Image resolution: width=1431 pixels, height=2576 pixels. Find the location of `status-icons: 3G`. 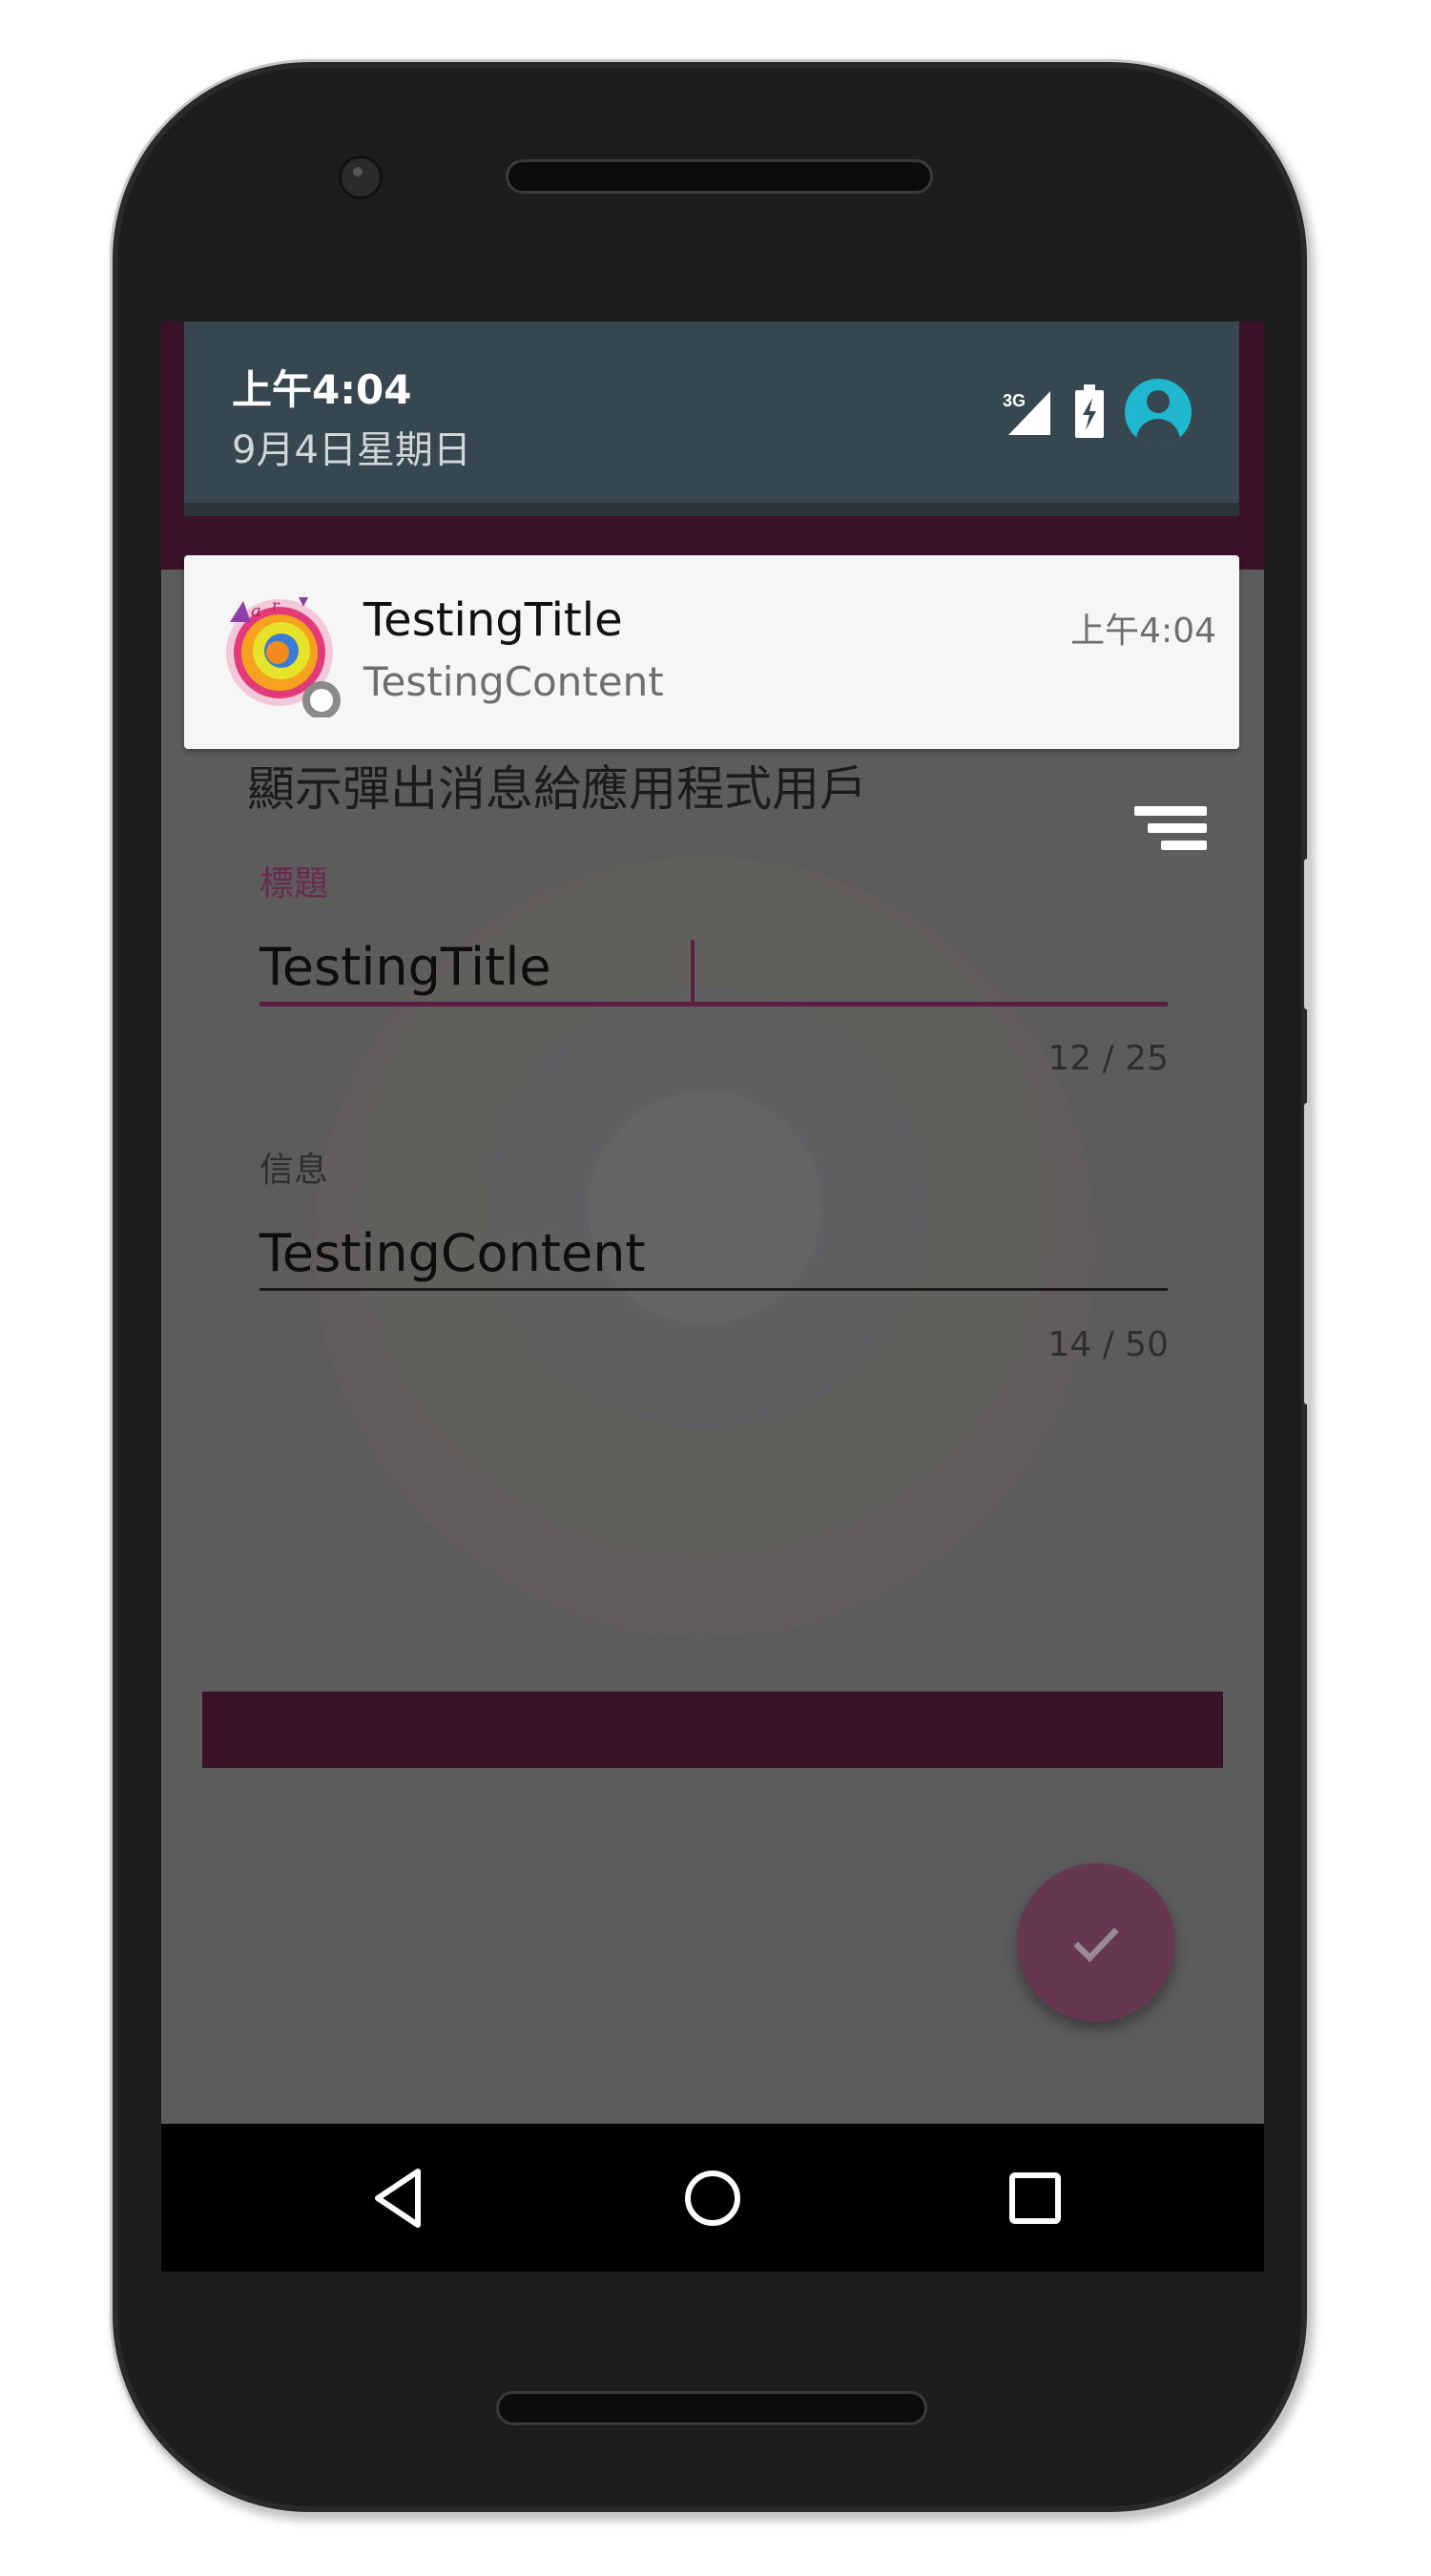

status-icons: 3G is located at coordinates (1096, 412).